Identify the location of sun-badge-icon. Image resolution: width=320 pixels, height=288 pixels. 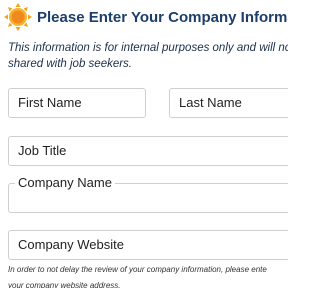
(18, 17).